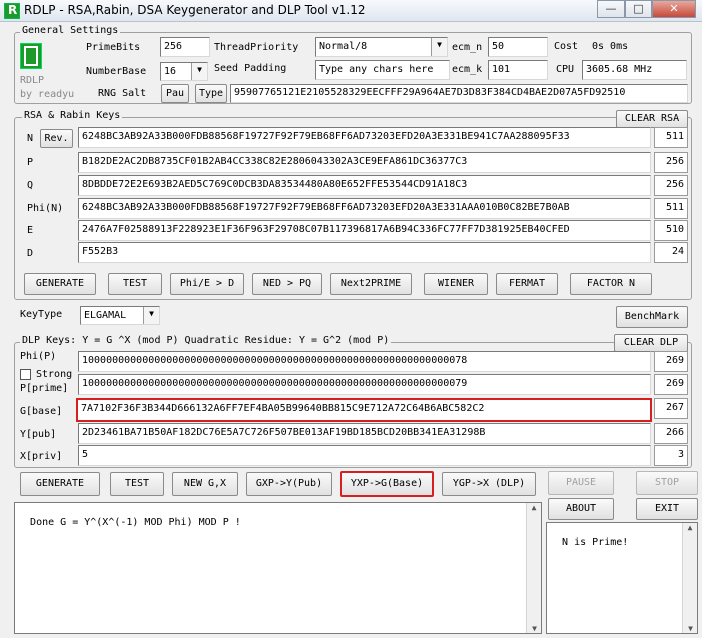 The height and width of the screenshot is (638, 702). What do you see at coordinates (364, 455) in the screenshot?
I see `dlp-x-value: 5` at bounding box center [364, 455].